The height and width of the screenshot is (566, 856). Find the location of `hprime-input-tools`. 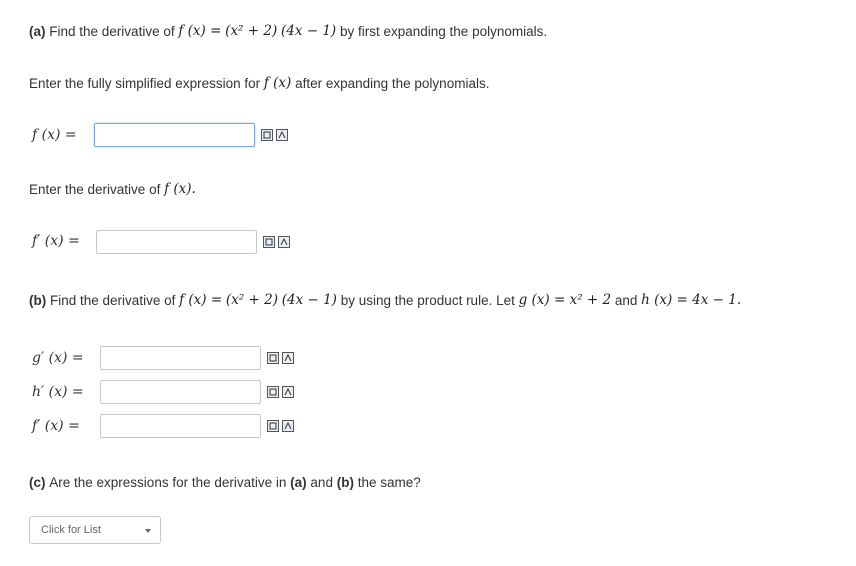

hprime-input-tools is located at coordinates (280, 392).